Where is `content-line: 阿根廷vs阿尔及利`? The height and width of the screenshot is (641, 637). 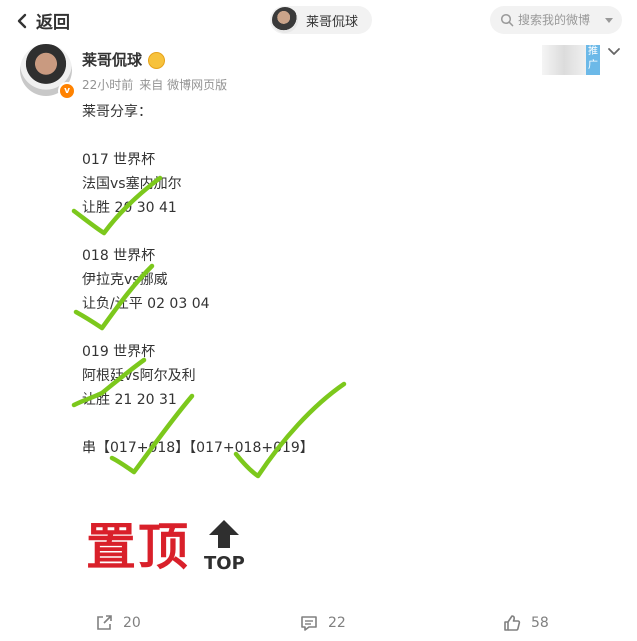
content-line: 阿根廷vs阿尔及利 is located at coordinates (139, 376).